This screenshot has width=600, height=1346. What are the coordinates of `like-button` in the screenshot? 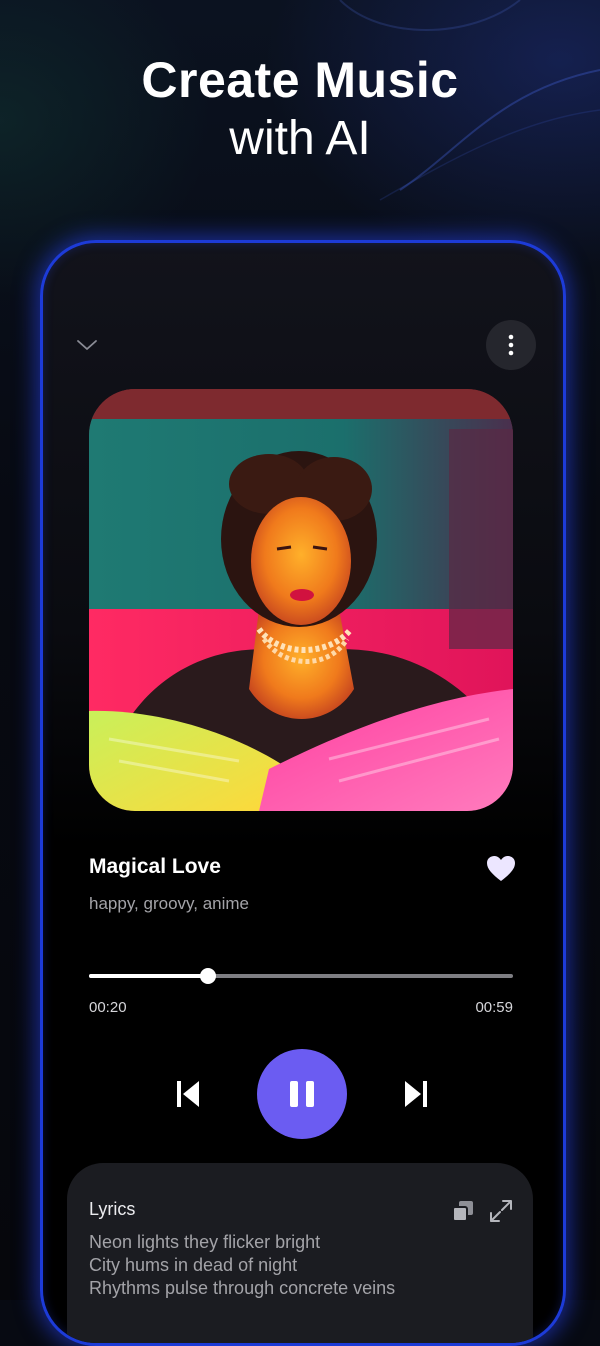 It's located at (501, 869).